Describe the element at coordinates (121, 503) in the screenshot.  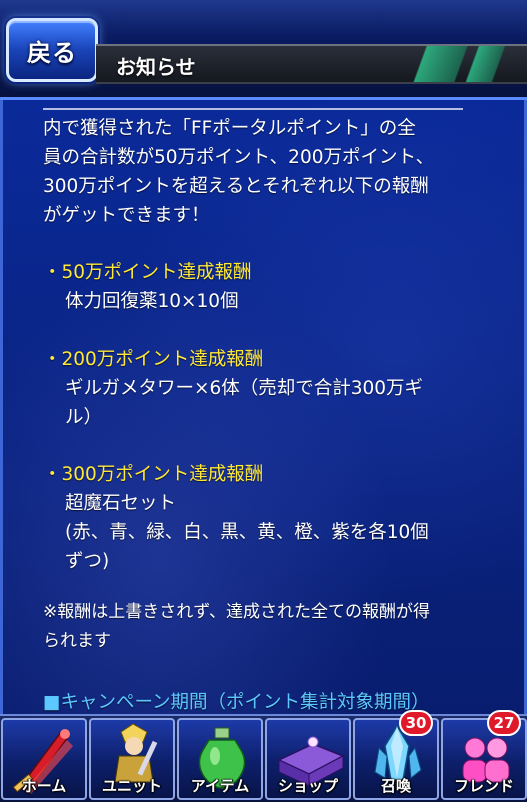
I see `reward-300-detail: 超魔石セット` at that location.